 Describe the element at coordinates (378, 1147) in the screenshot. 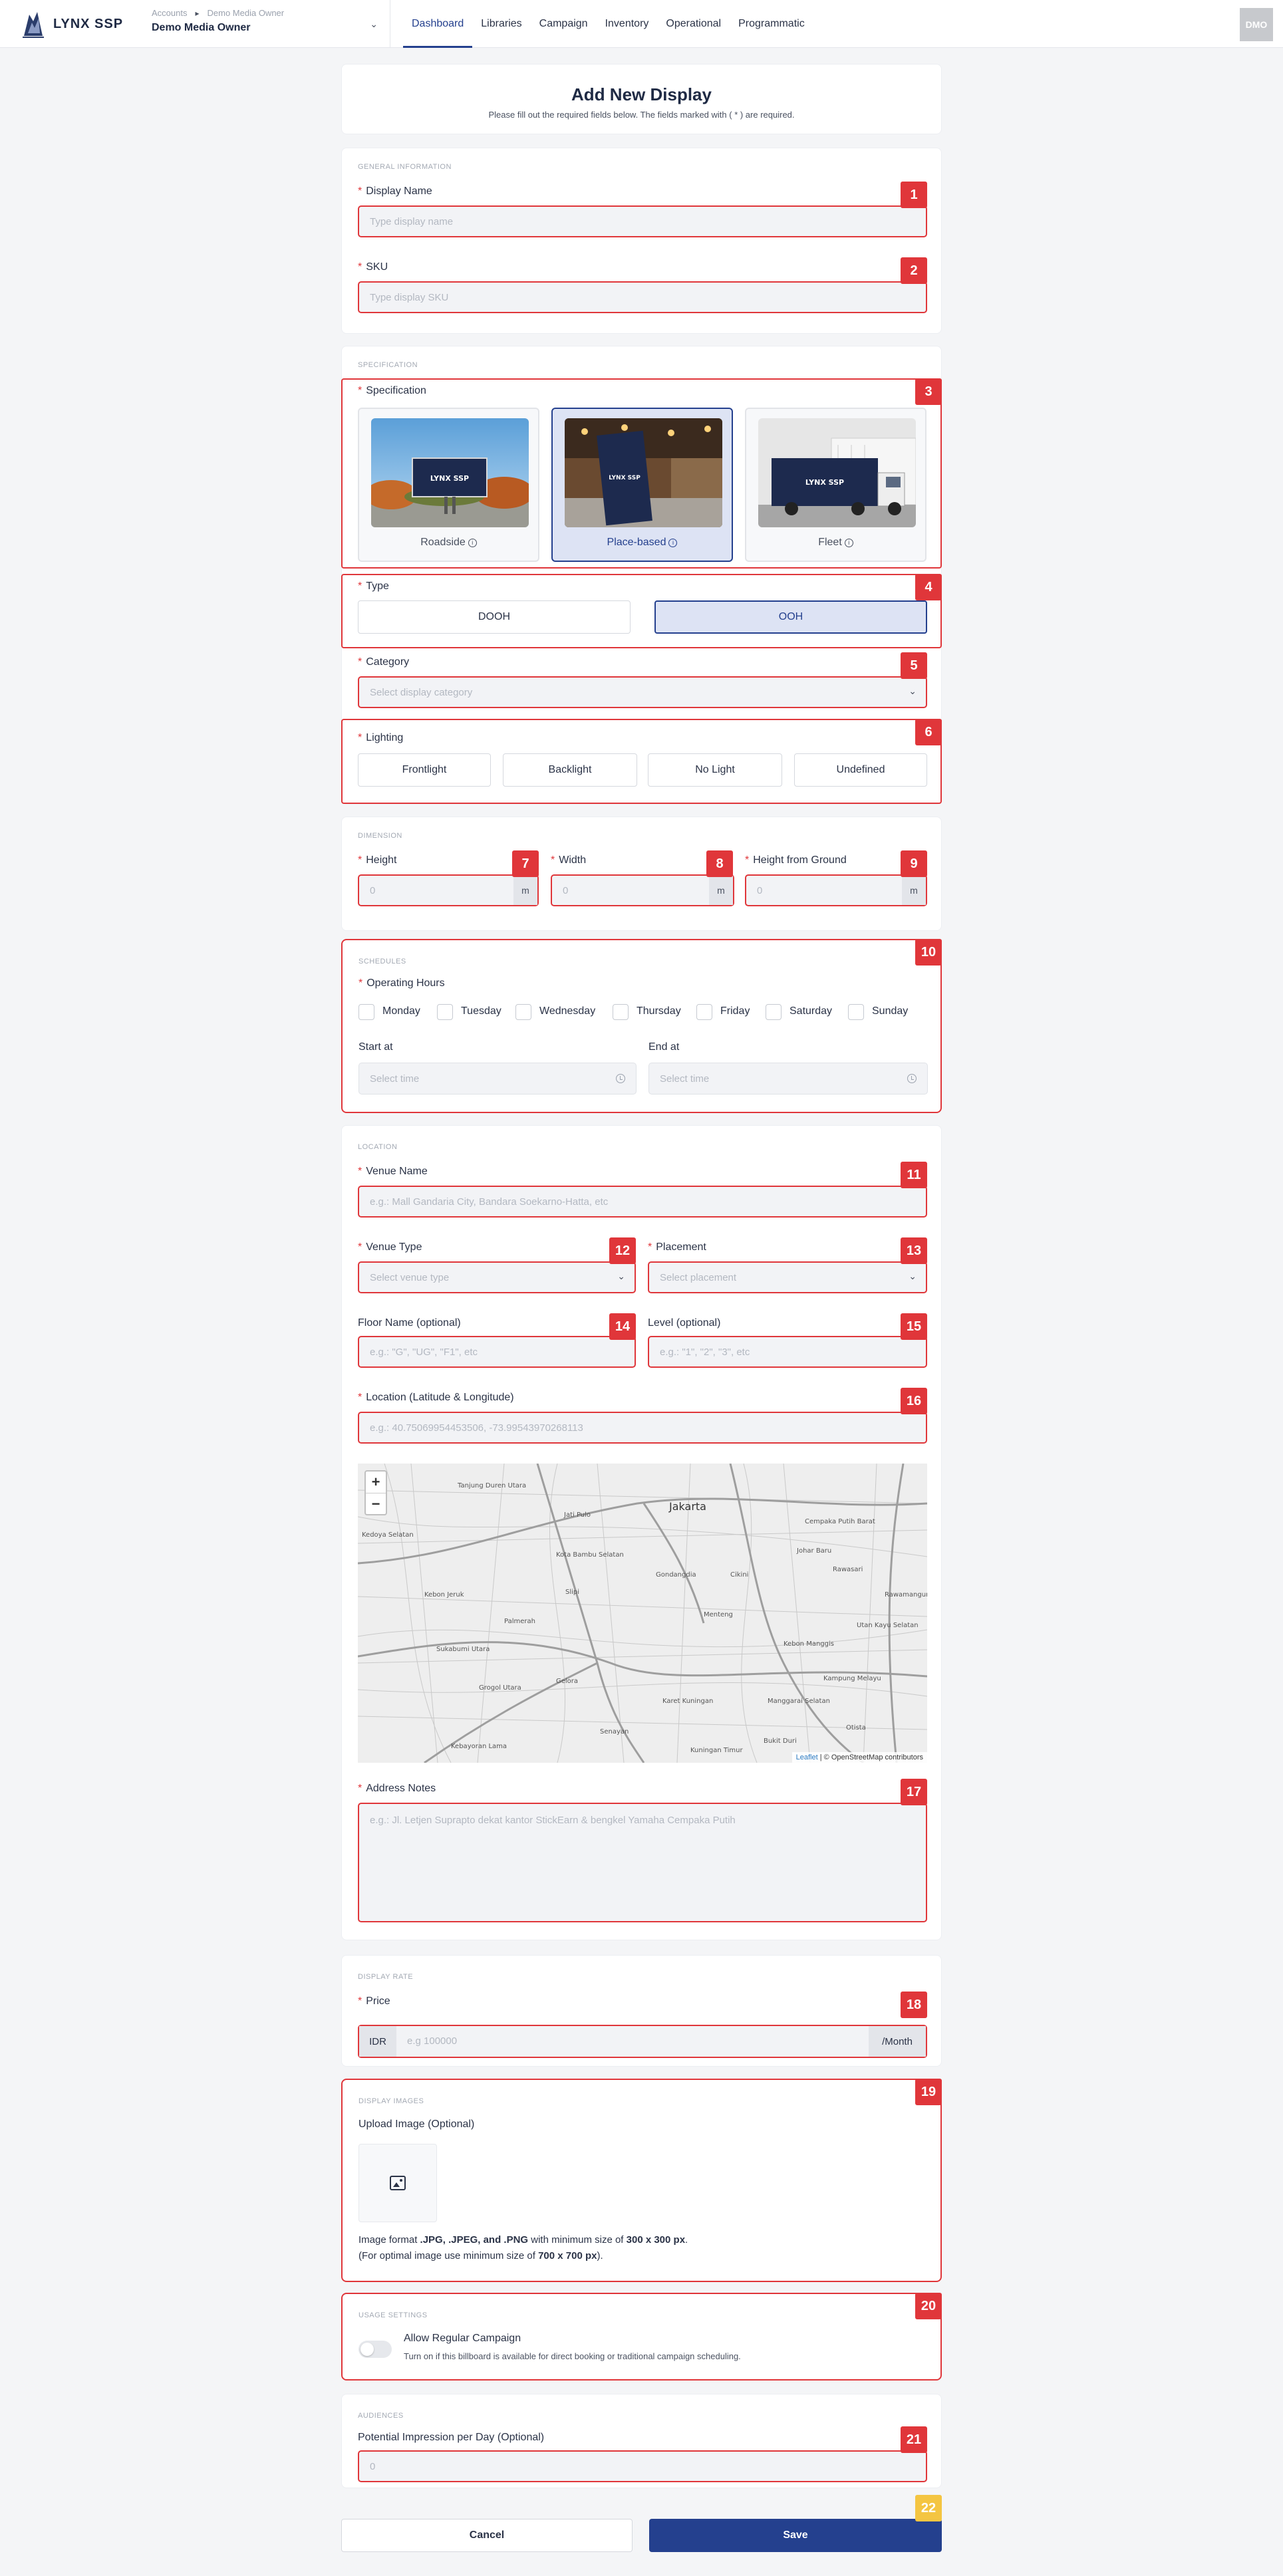

I see `section-title-location: LOCATION` at that location.